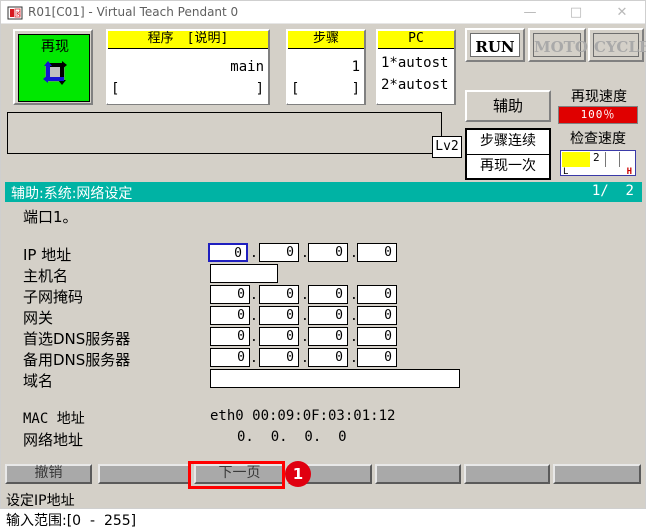  I want to click on step-bracket-left: [, so click(295, 89).